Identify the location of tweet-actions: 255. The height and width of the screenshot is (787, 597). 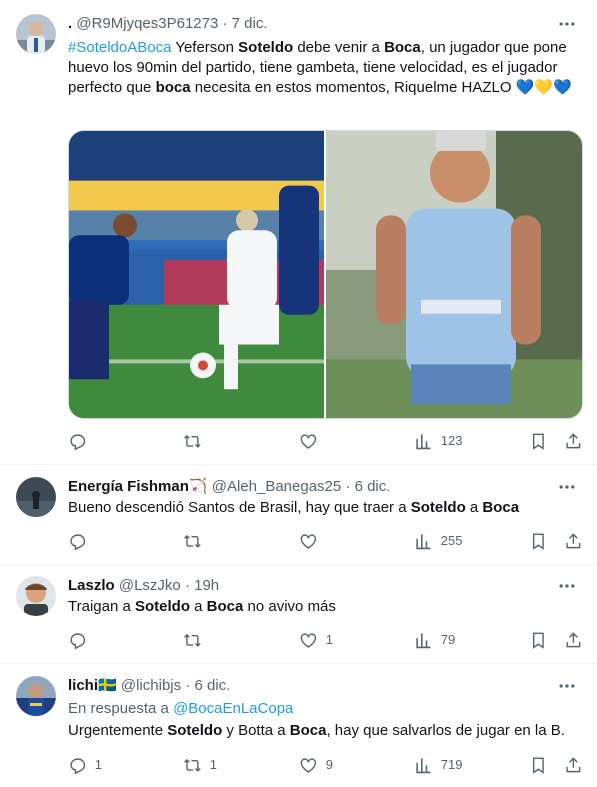
(325, 542).